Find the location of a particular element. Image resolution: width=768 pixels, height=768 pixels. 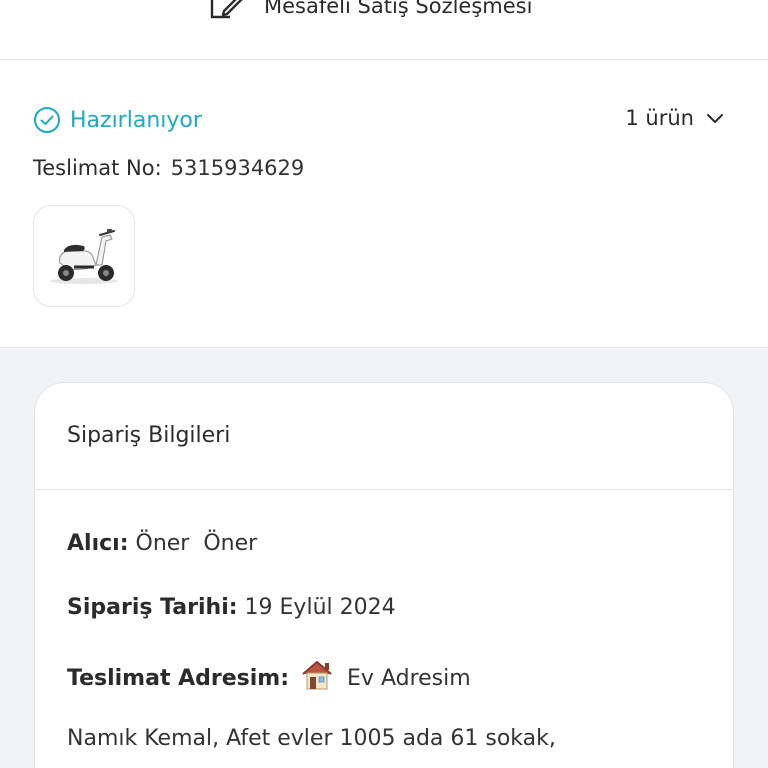

recipient-row: Alıcı: Öner Öner is located at coordinates (162, 543).